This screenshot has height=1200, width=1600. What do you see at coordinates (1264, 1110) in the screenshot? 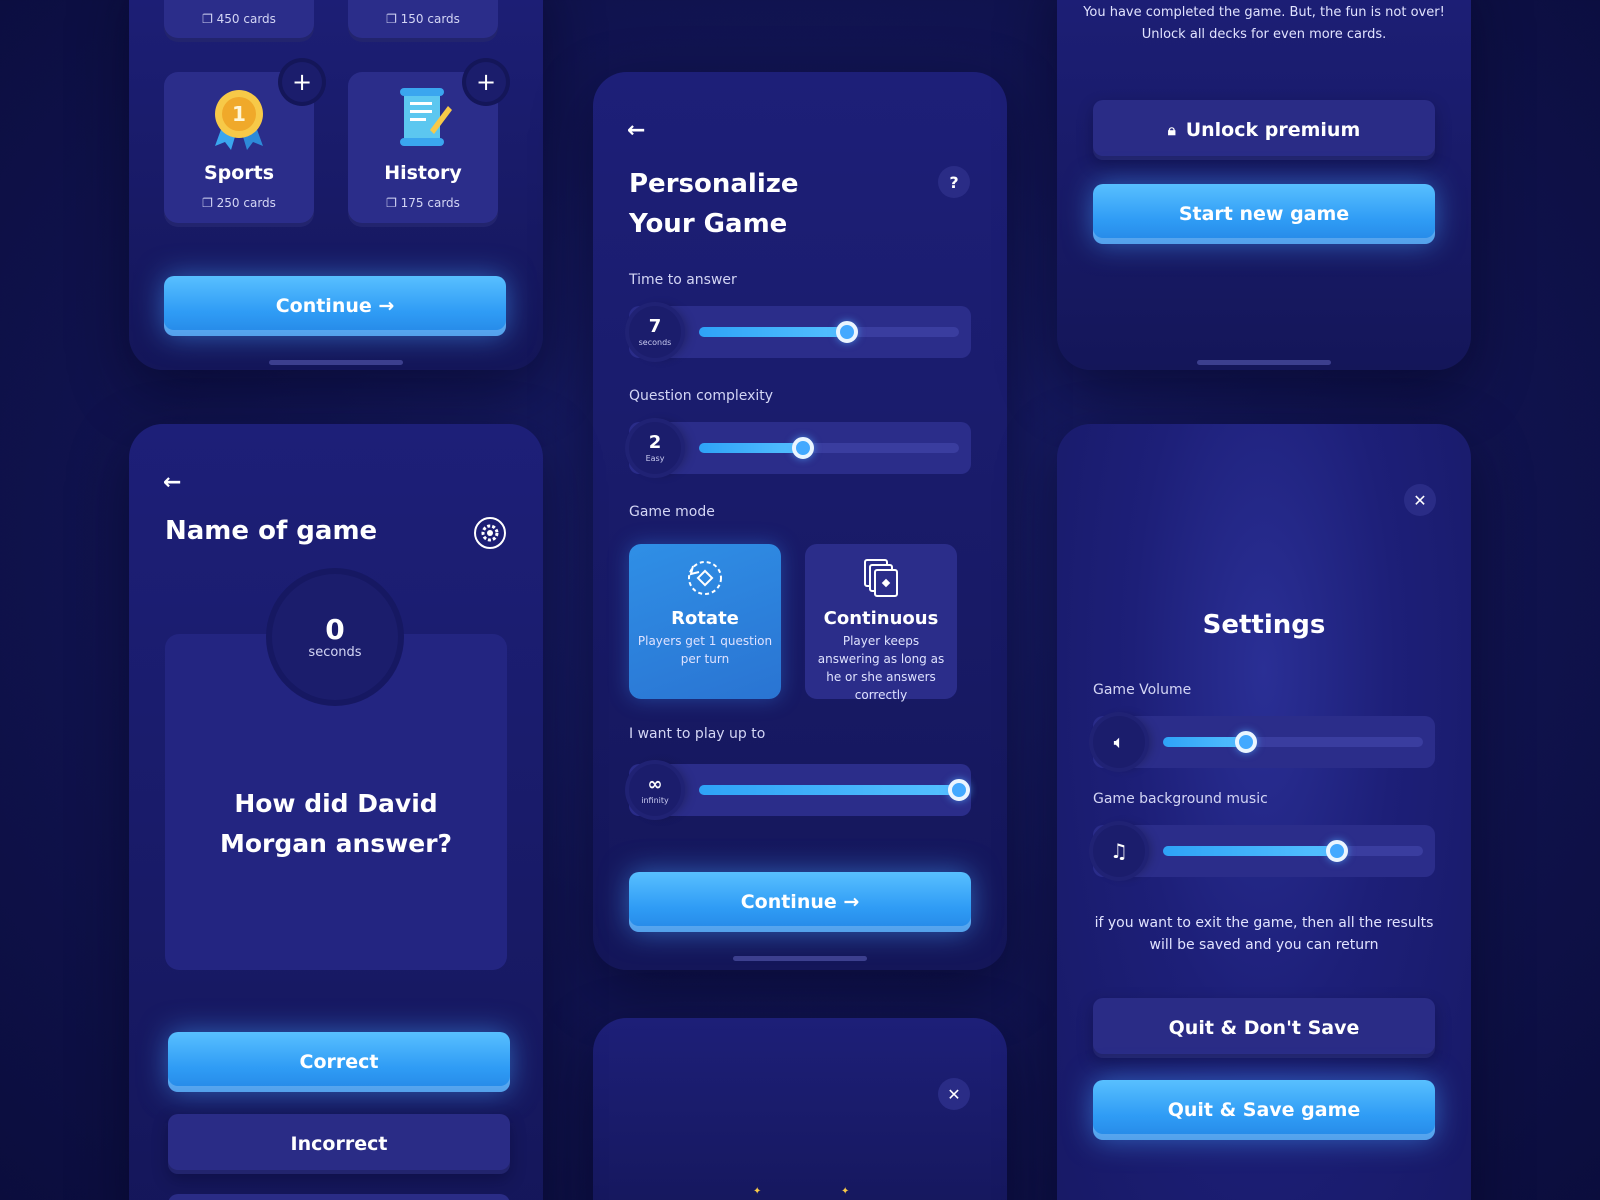
I see `quit-save-button: Quit & Save game` at bounding box center [1264, 1110].